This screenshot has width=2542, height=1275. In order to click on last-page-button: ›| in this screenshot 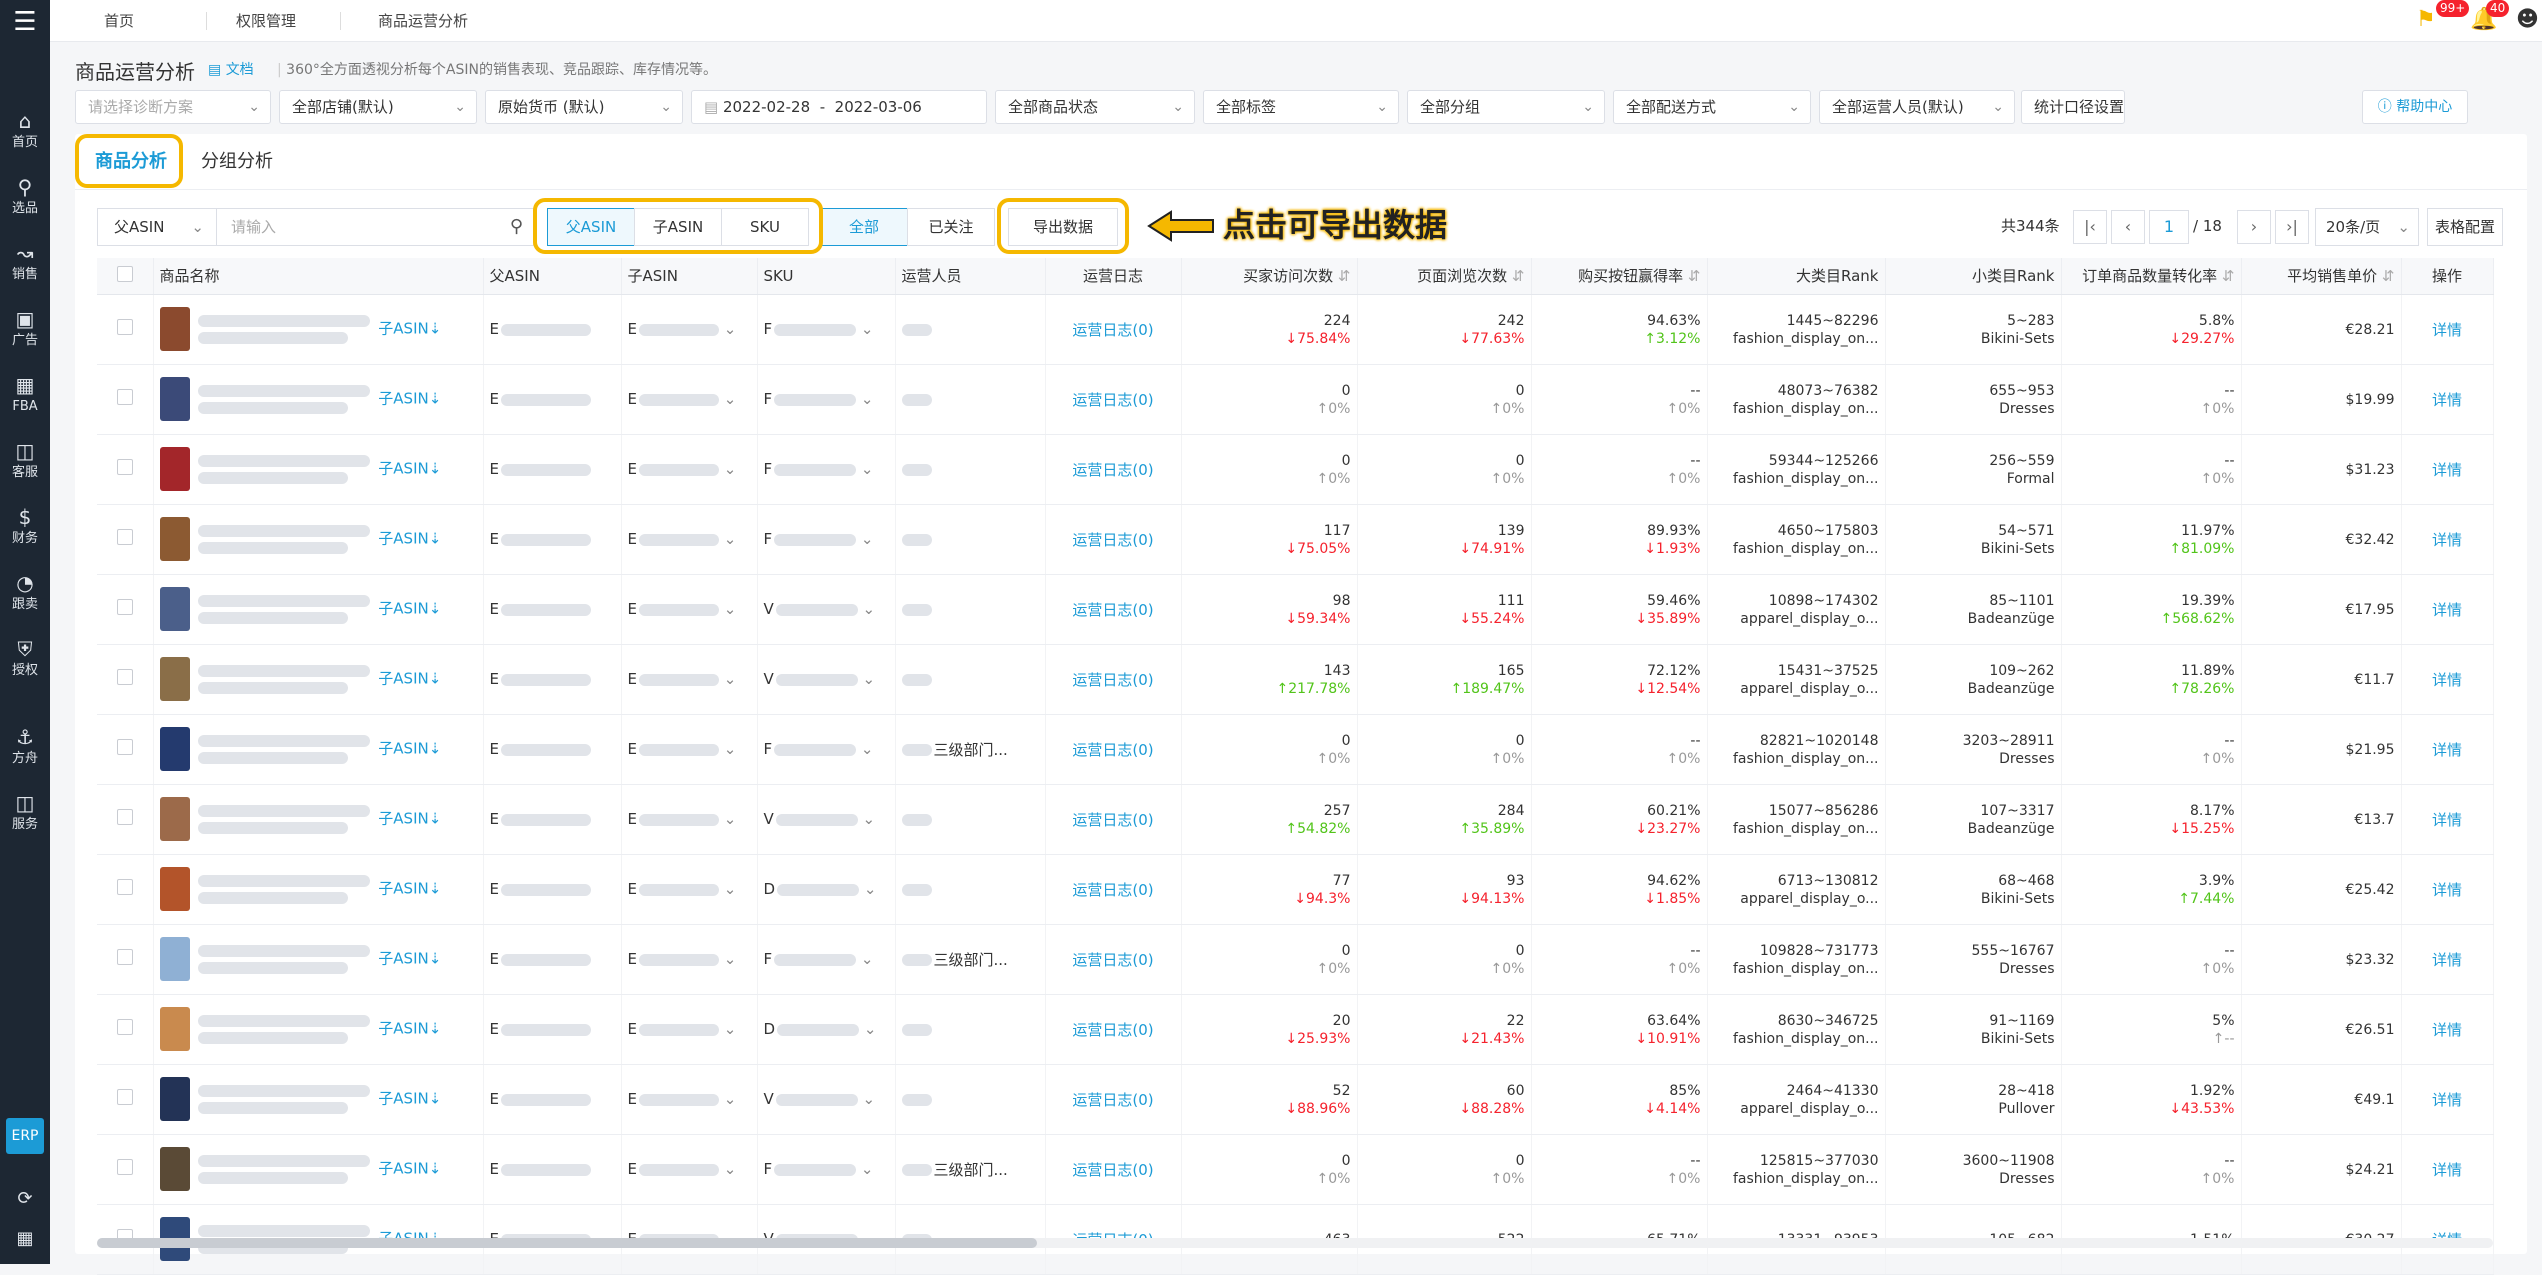, I will do `click(2292, 227)`.